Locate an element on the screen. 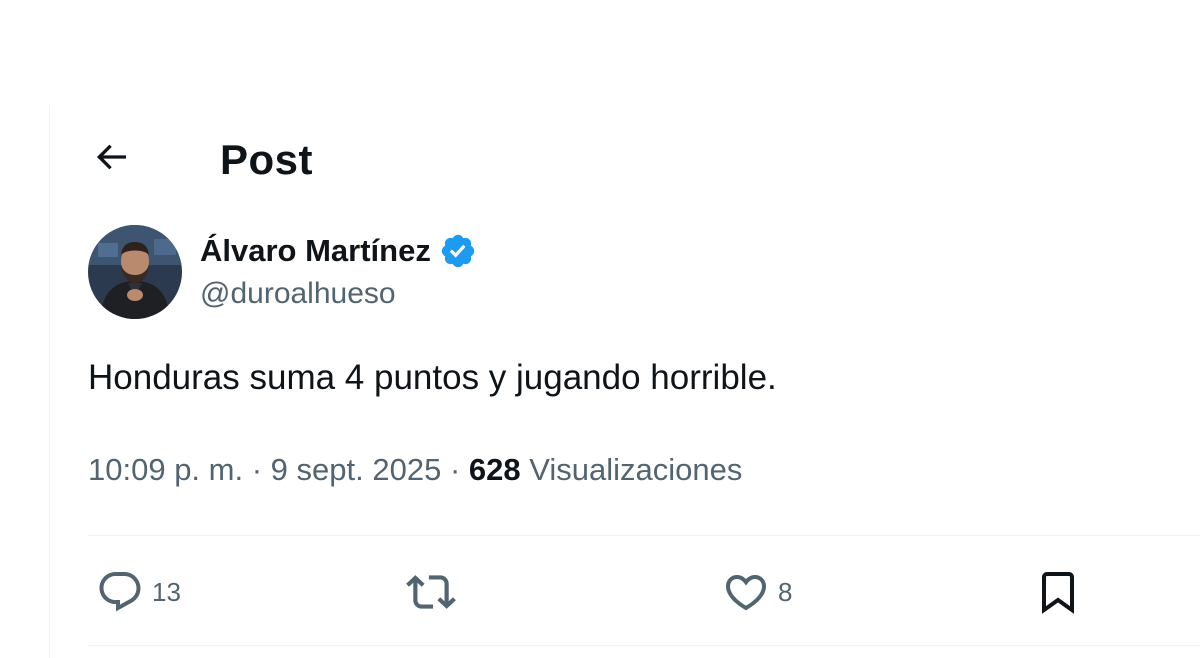 The image size is (1200, 658). name-row: Álvaro Martínez is located at coordinates (338, 251).